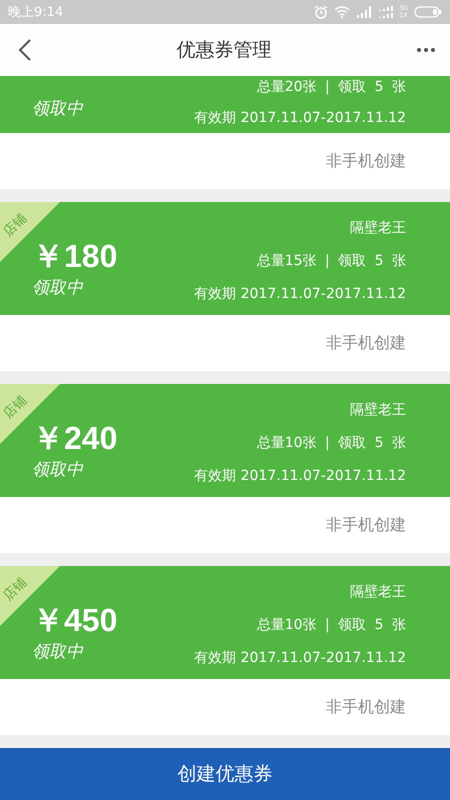 Image resolution: width=450 pixels, height=800 pixels. Describe the element at coordinates (225, 440) in the screenshot. I see `coupon-card: 店铺 ￥240 领取中 隔壁老王 总量10张 | 领取 5 张 有效期 2017.11.07-2017.11.12` at that location.